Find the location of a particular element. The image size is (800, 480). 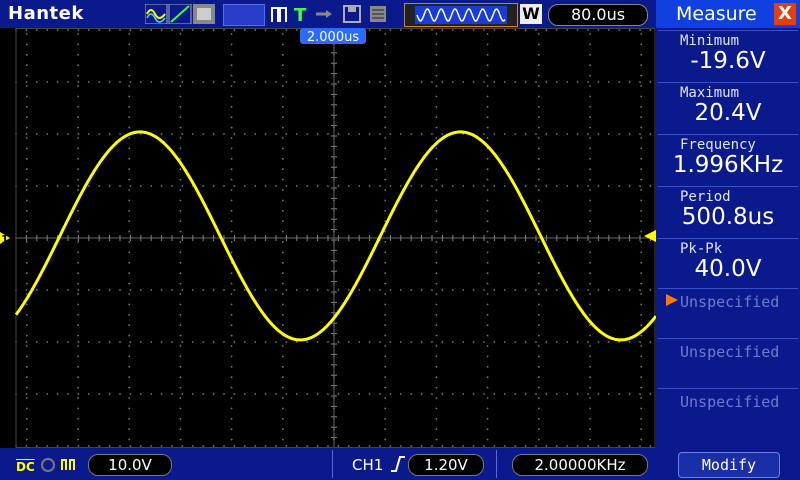

coupling-indicator: DC is located at coordinates (25, 467).